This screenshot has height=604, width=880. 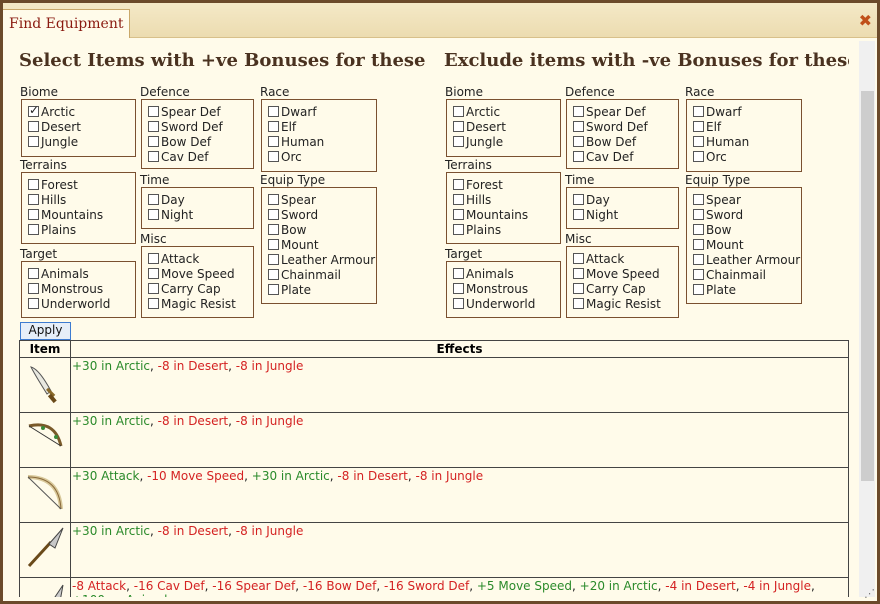 I want to click on include-move-speed-checkbox, so click(x=153, y=273).